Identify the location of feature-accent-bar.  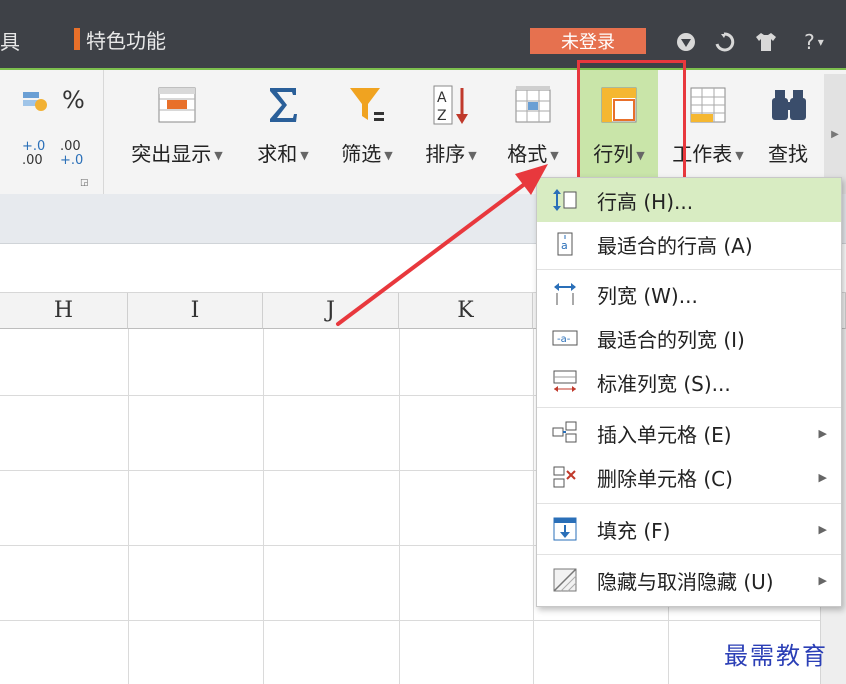
(77, 39).